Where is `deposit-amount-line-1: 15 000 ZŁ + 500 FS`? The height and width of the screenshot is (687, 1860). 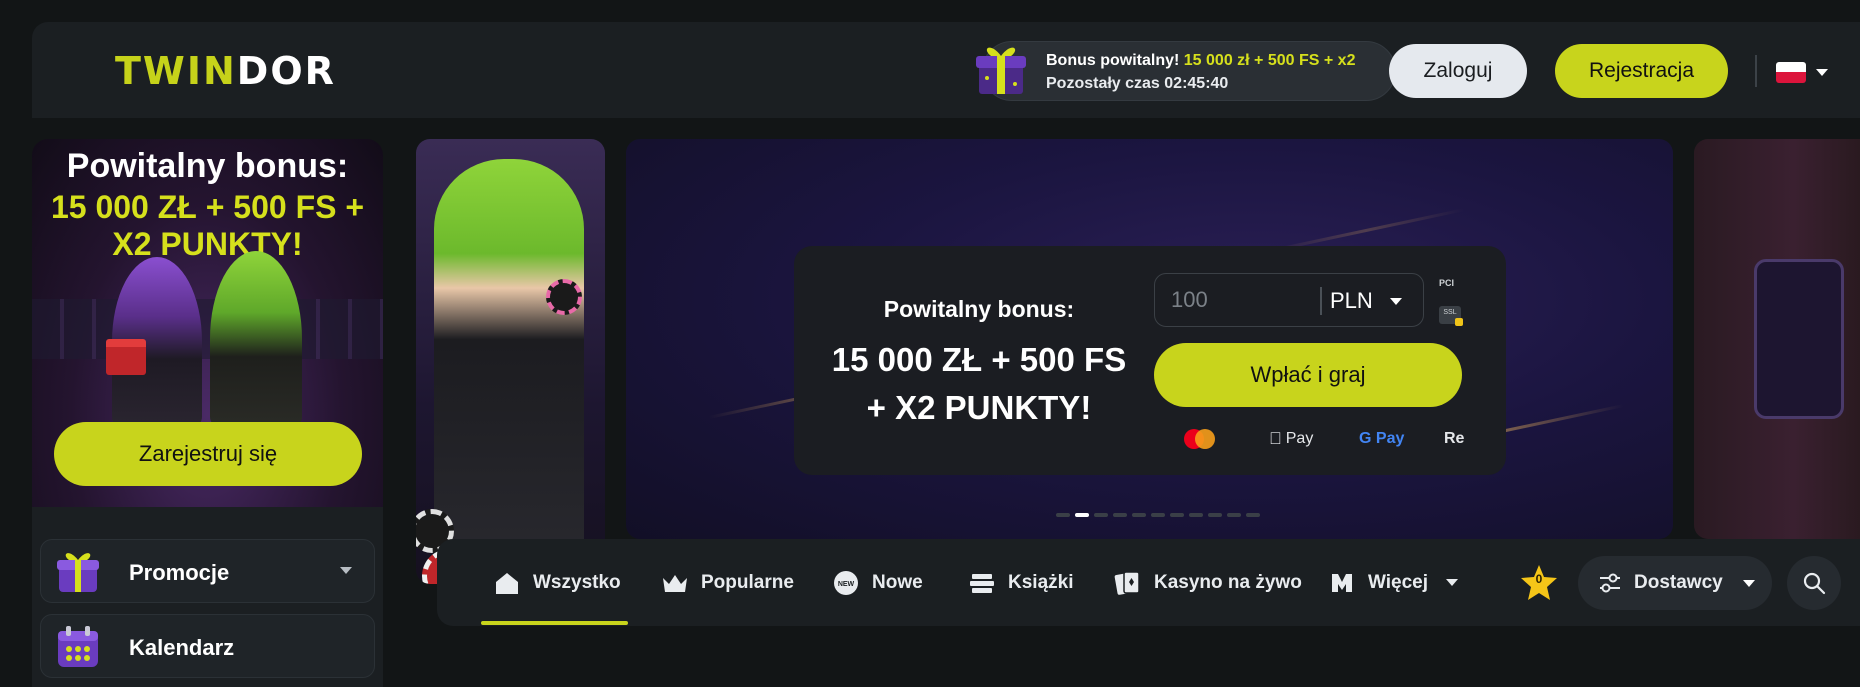
deposit-amount-line-1: 15 000 ZŁ + 500 FS is located at coordinates (979, 359).